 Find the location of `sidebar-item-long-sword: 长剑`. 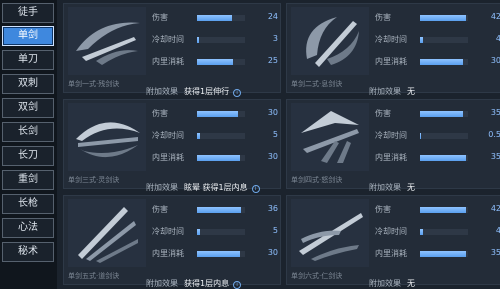

sidebar-item-long-sword: 长剑 is located at coordinates (28, 132).